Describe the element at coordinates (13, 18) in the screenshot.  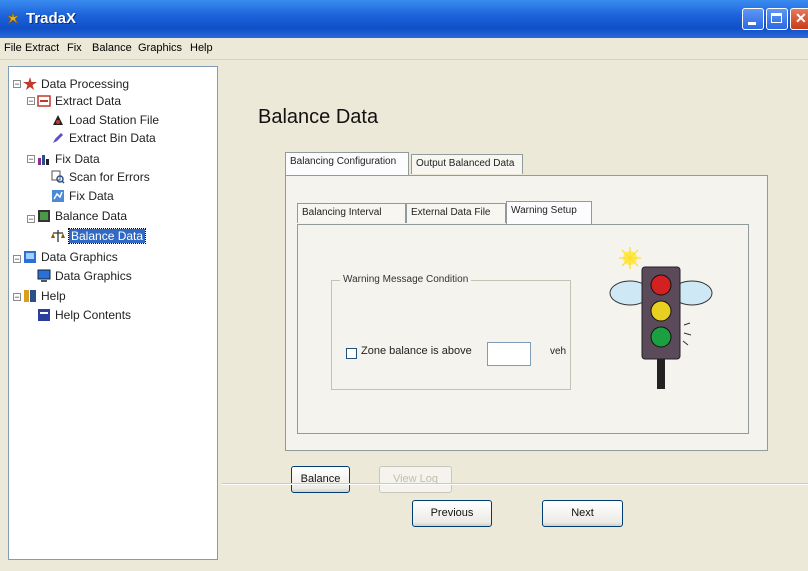
I see `app-icon` at that location.